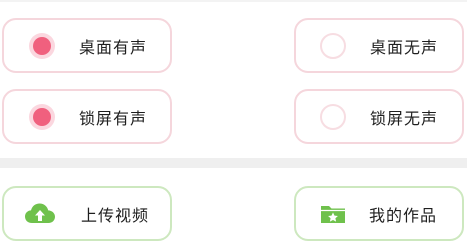 This screenshot has height=250, width=467. I want to click on desktop-sound-off-option: 桌面无声, so click(379, 45).